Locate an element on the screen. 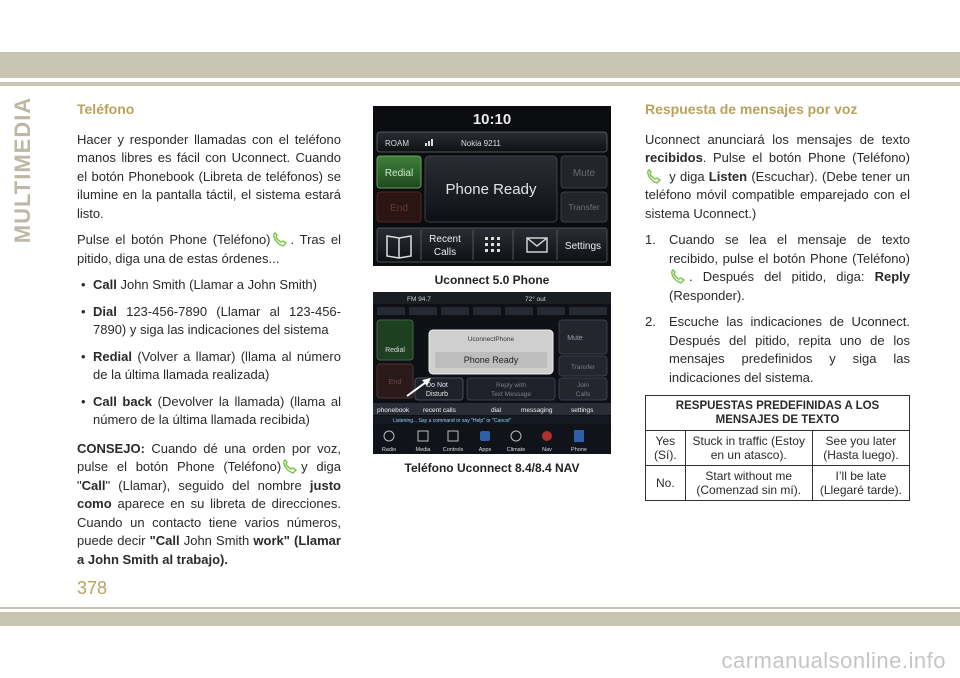 The height and width of the screenshot is (678, 960). section-tab-label: MULTIMEDIA is located at coordinates (22, 170).